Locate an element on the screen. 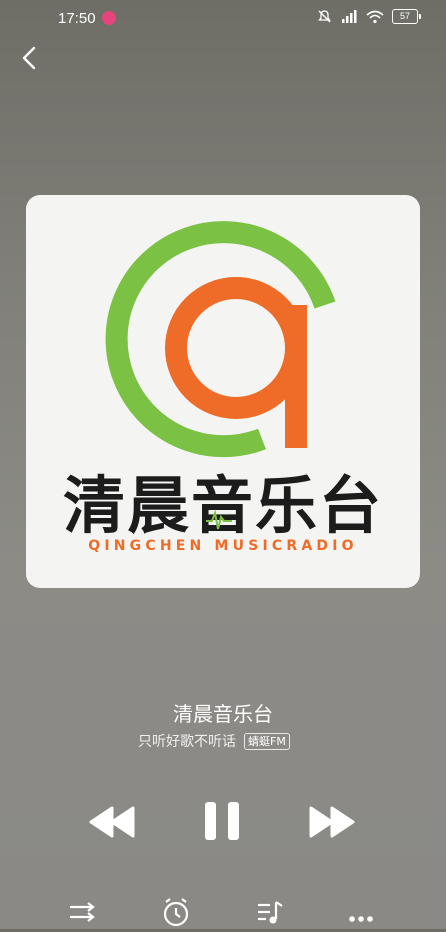 This screenshot has width=446, height=932. track-title: 清晨音乐台 is located at coordinates (223, 714).